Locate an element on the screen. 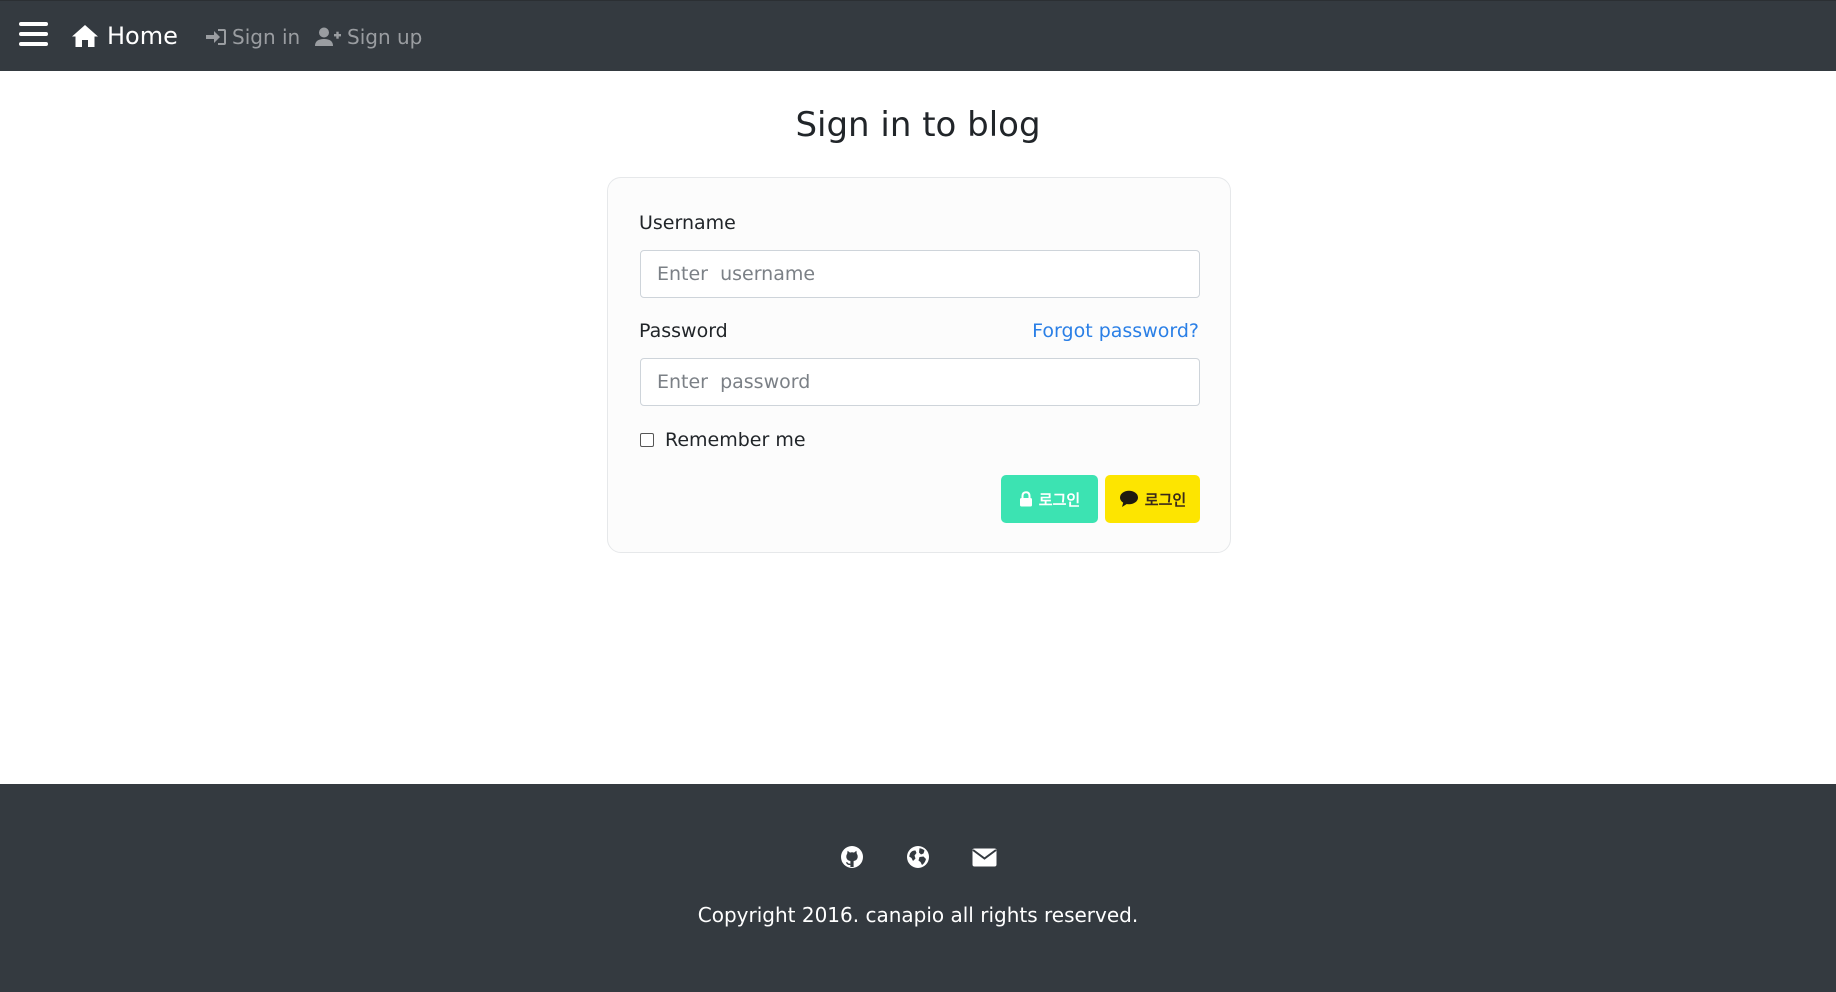 Image resolution: width=1836 pixels, height=992 pixels. kakao-button-label: 로그인 is located at coordinates (1165, 499).